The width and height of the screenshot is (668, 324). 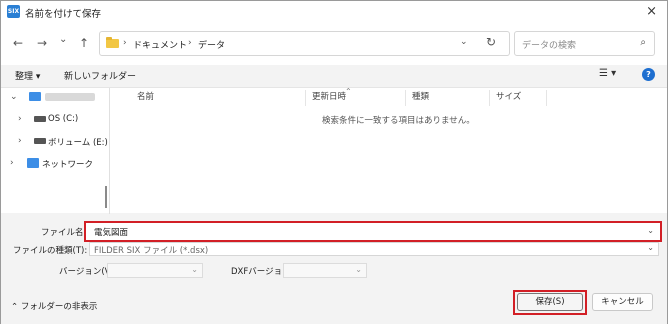 What do you see at coordinates (42, 43) in the screenshot?
I see `forward-icon: →` at bounding box center [42, 43].